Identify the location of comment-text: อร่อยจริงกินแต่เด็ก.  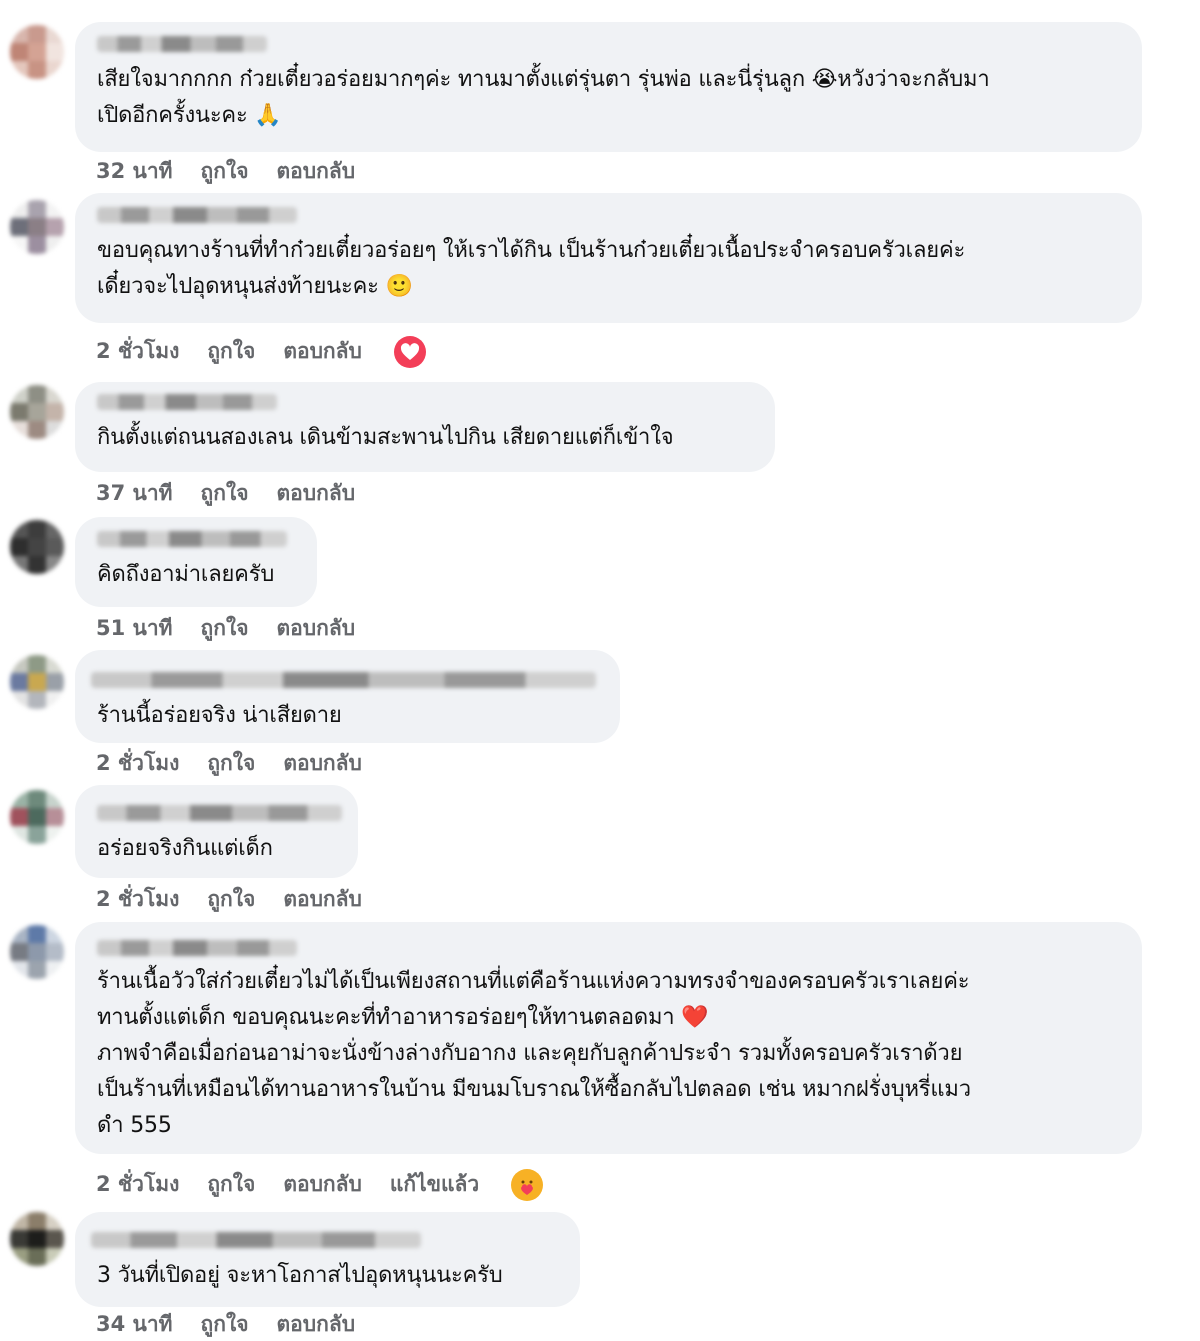
(185, 848).